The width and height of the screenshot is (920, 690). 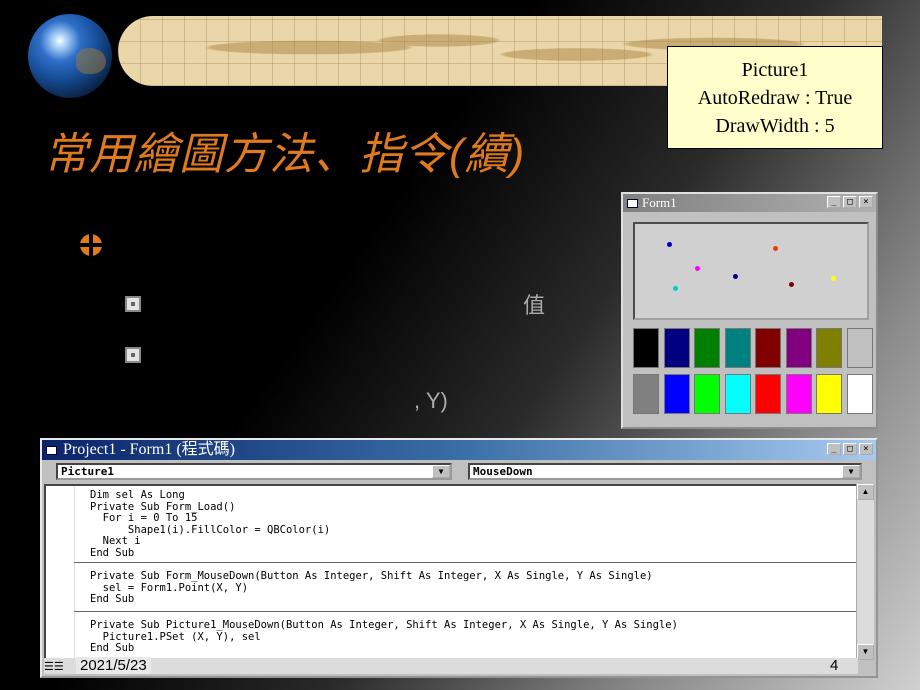 What do you see at coordinates (87, 471) in the screenshot?
I see `object-combo-value: Picture1` at bounding box center [87, 471].